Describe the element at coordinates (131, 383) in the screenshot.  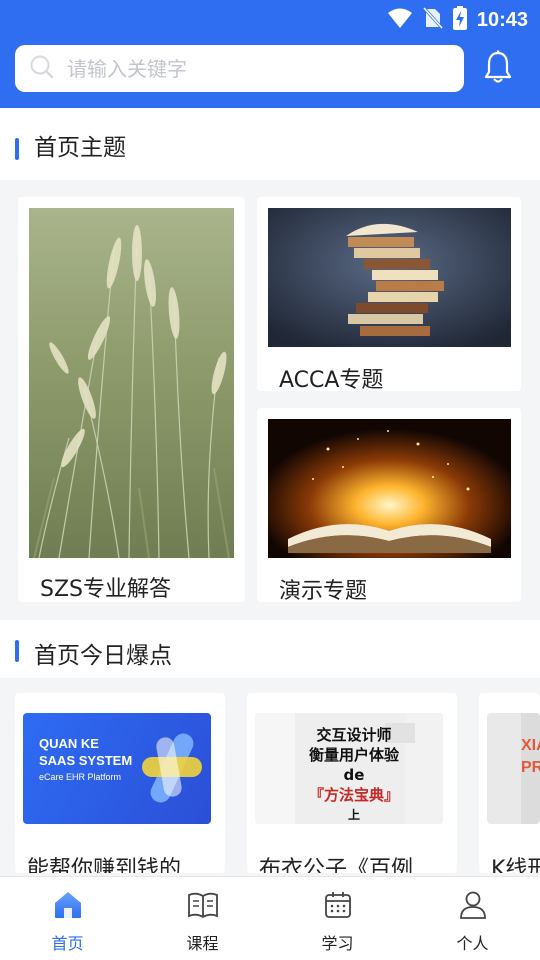
I see `topic-image-grass` at that location.